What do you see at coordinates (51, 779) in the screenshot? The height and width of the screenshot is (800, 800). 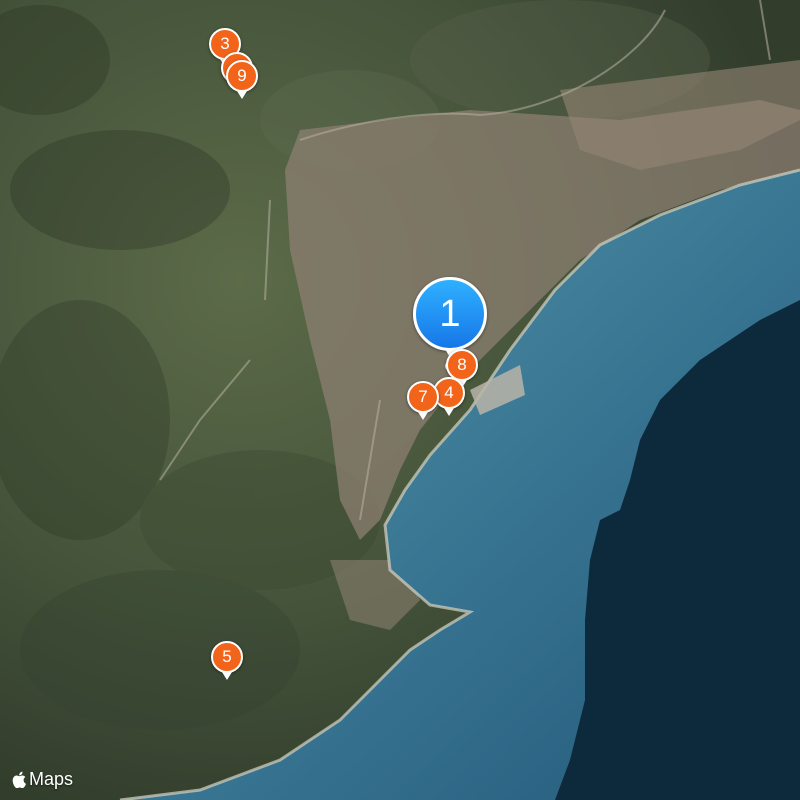 I see `attribution-text: Maps` at bounding box center [51, 779].